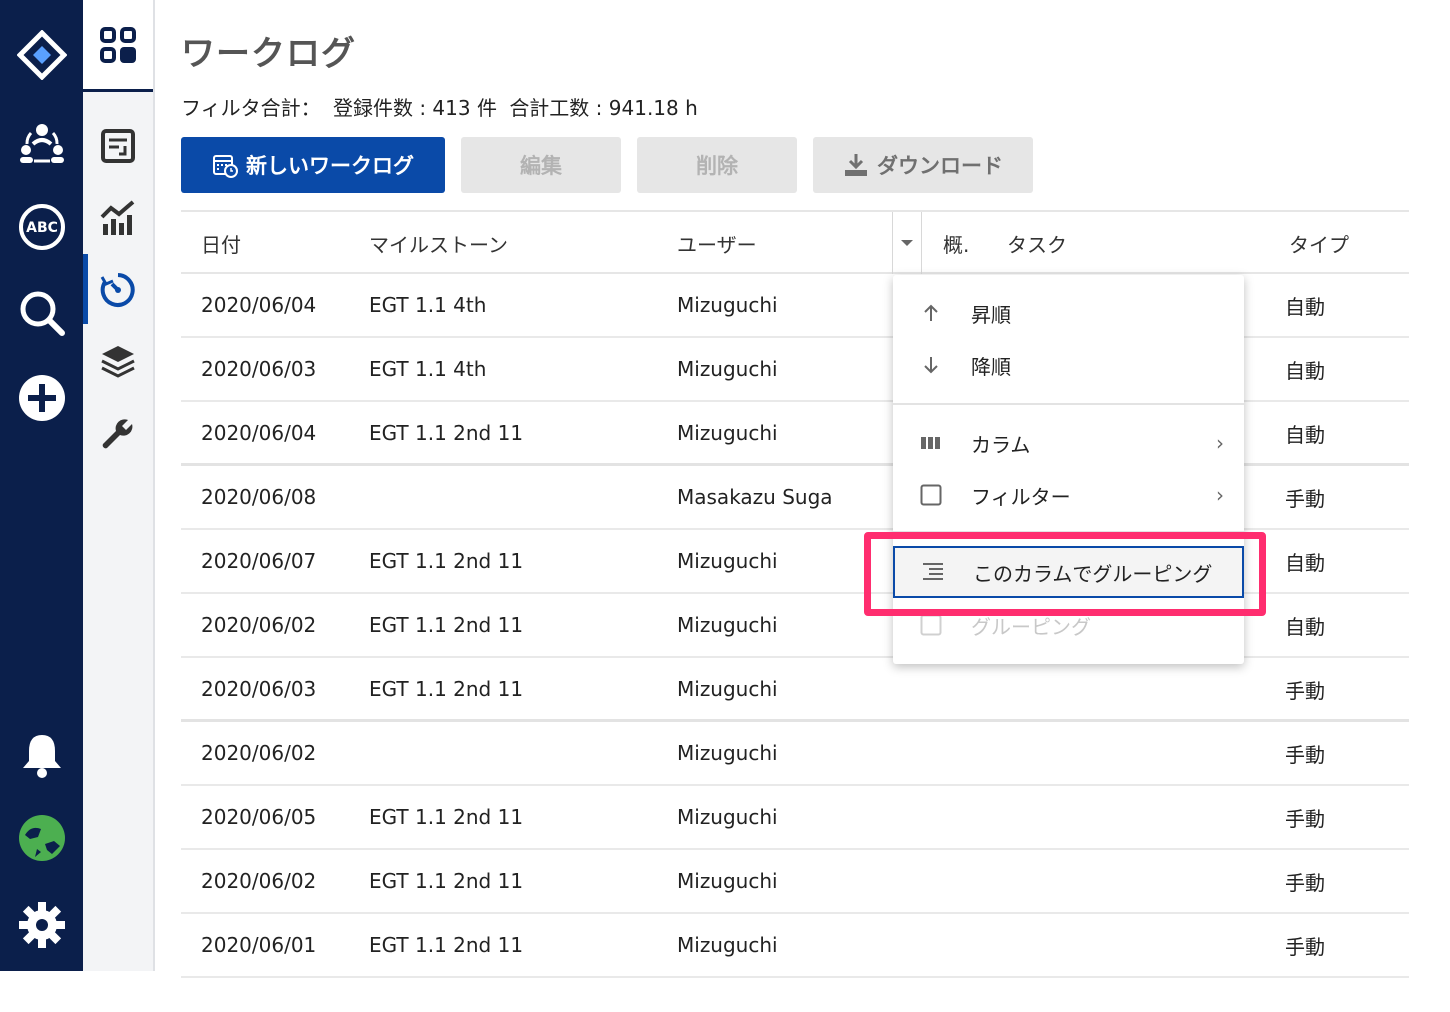  What do you see at coordinates (330, 166) in the screenshot?
I see `new-worklog-label: 新しいワークログ` at bounding box center [330, 166].